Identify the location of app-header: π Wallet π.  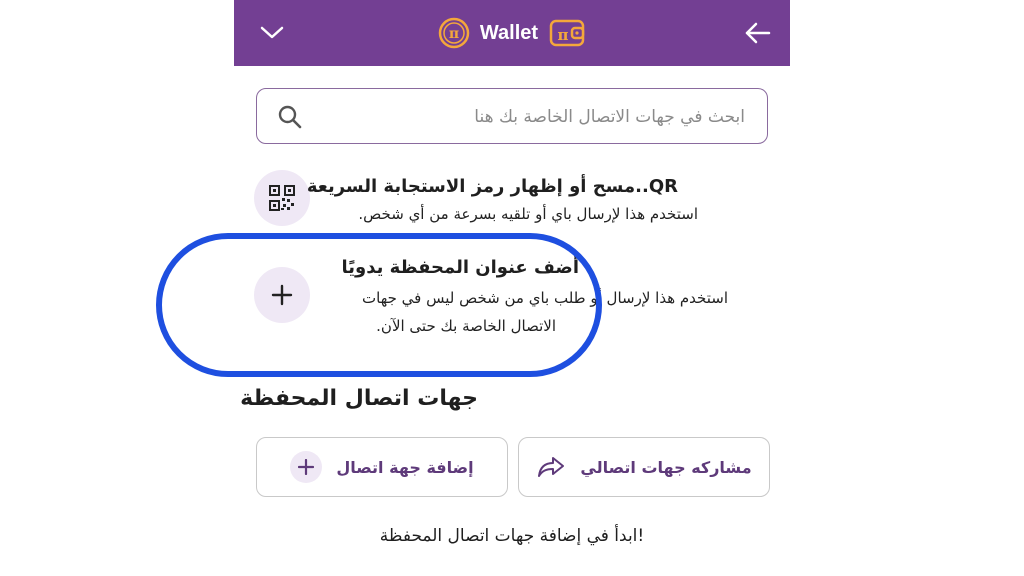
(512, 33).